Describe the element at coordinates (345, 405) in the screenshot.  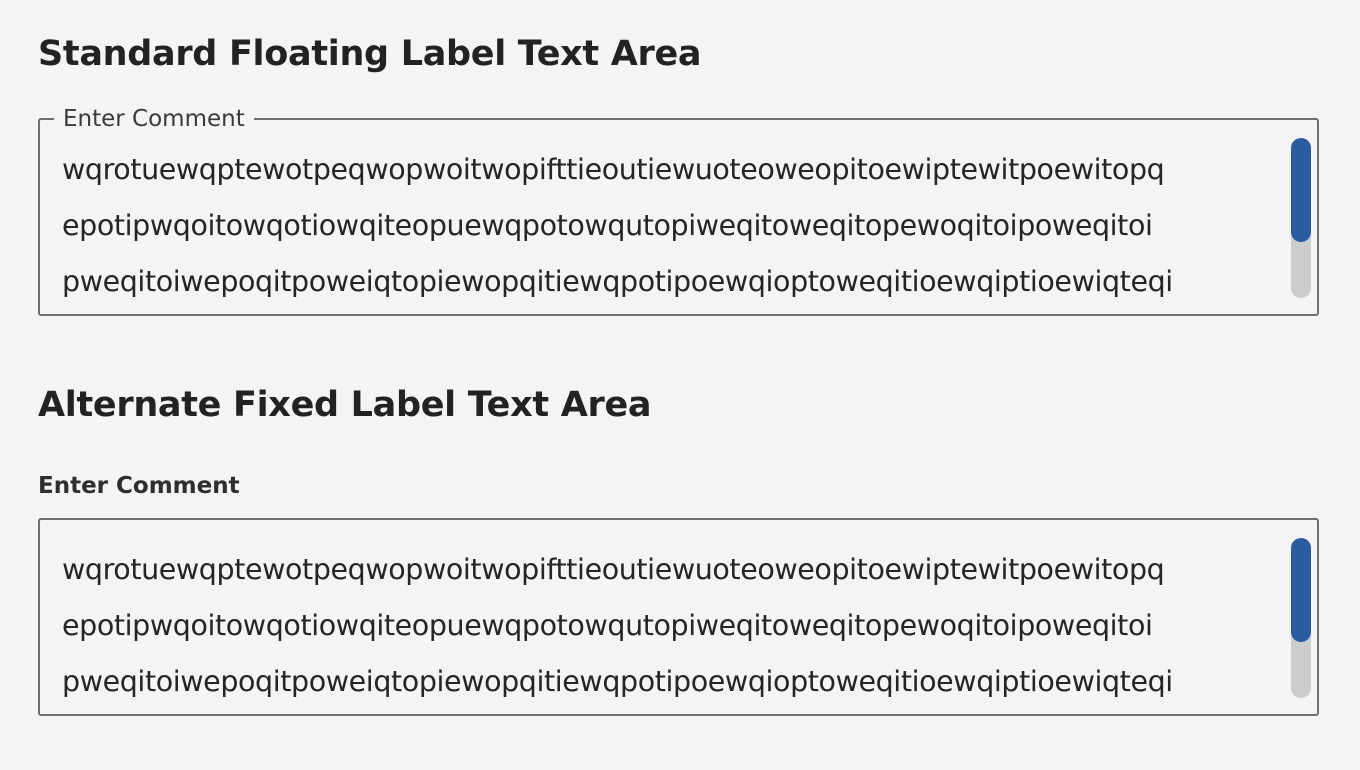
I see `alternate-section-title: Alternate Fixed Label Text Area` at that location.